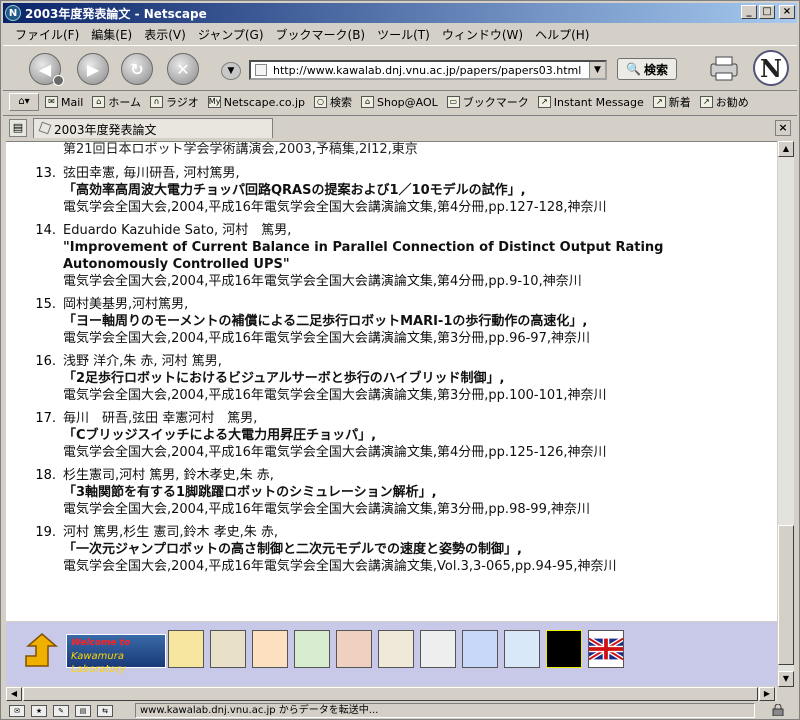  What do you see at coordinates (61, 710) in the screenshot?
I see `composer-icon: ✎` at bounding box center [61, 710].